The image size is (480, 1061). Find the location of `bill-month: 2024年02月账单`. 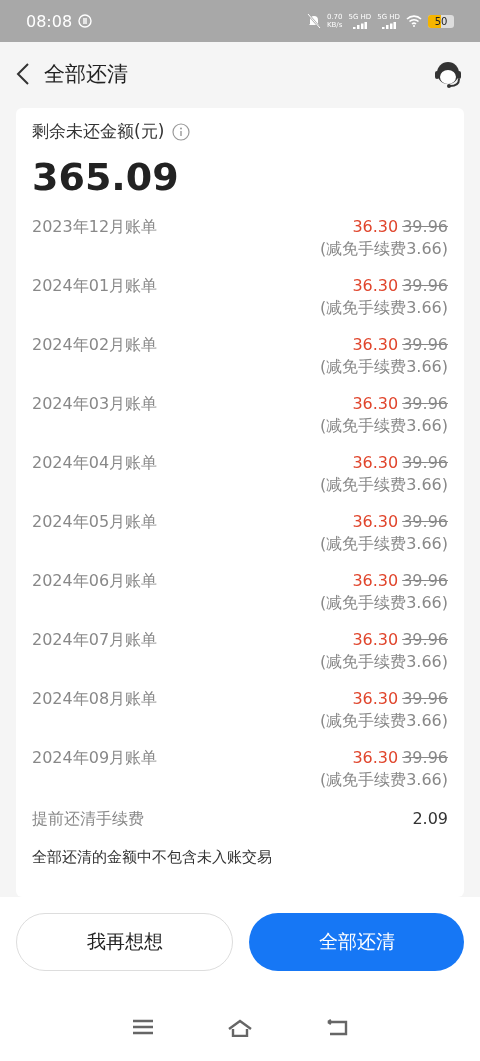

bill-month: 2024年02月账单 is located at coordinates (95, 345).